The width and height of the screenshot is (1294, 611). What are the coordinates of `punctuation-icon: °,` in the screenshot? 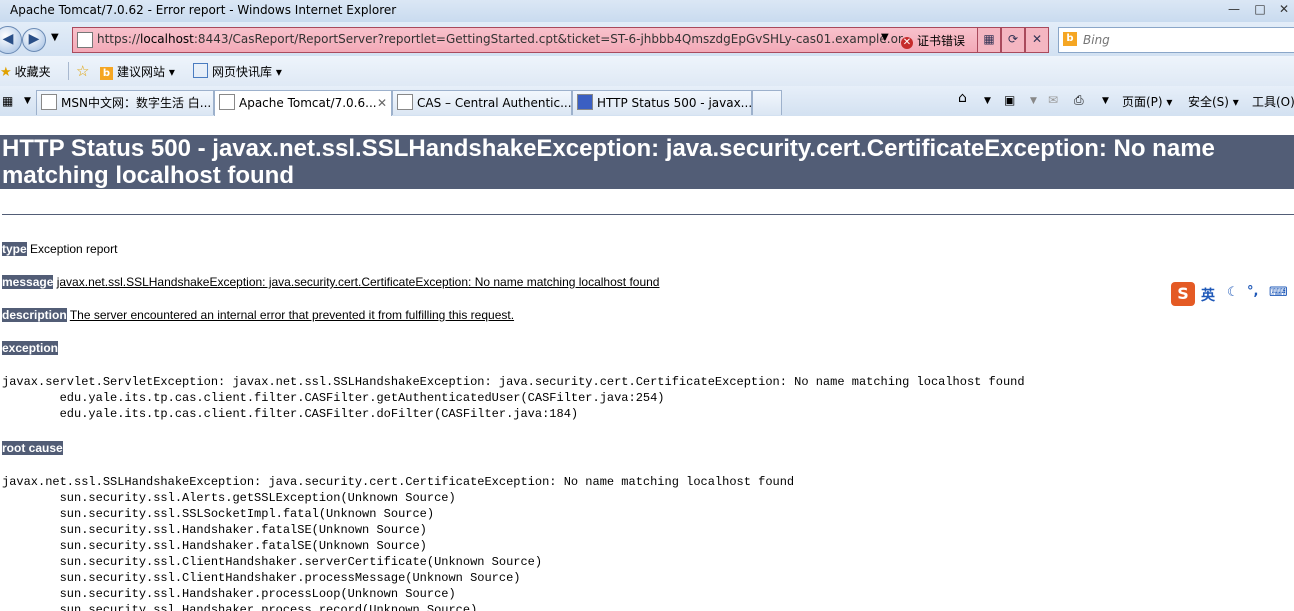 It's located at (1252, 291).